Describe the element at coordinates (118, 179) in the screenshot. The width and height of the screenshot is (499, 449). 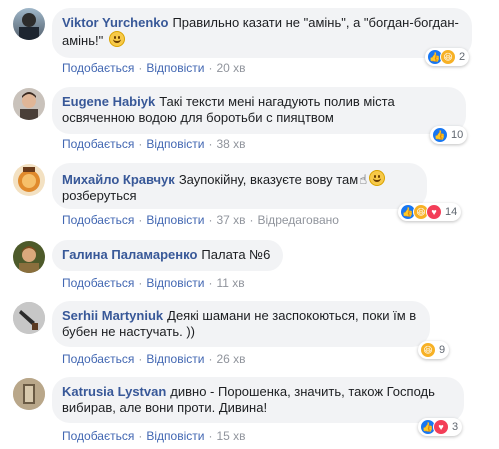
I see `comment-author: Михайло Кравчук` at that location.